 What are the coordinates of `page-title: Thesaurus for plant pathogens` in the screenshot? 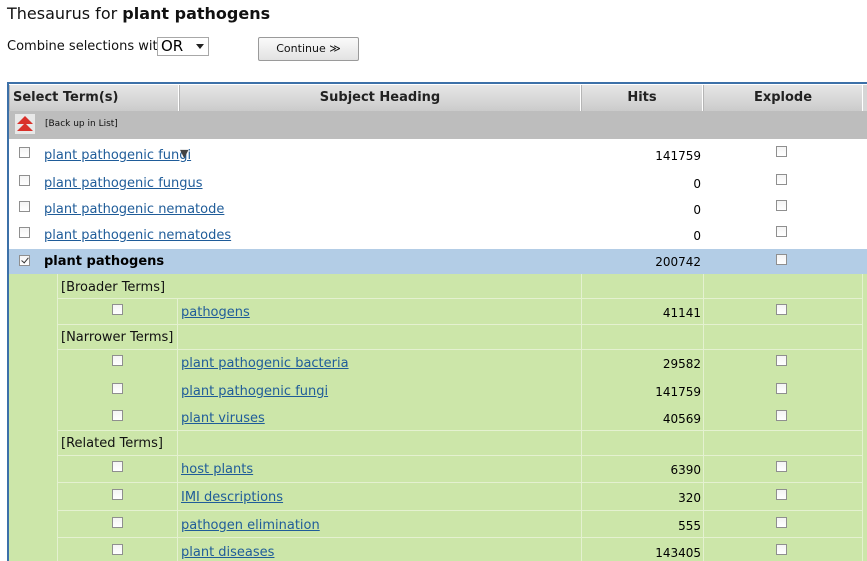 It's located at (139, 13).